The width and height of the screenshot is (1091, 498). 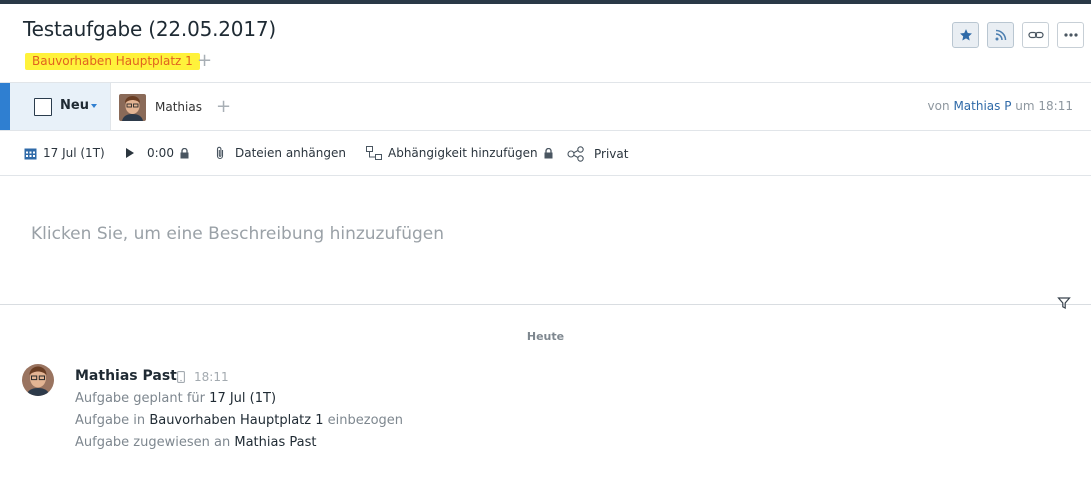 I want to click on activity-entry-text: Aufgabe geplant für, so click(x=140, y=398).